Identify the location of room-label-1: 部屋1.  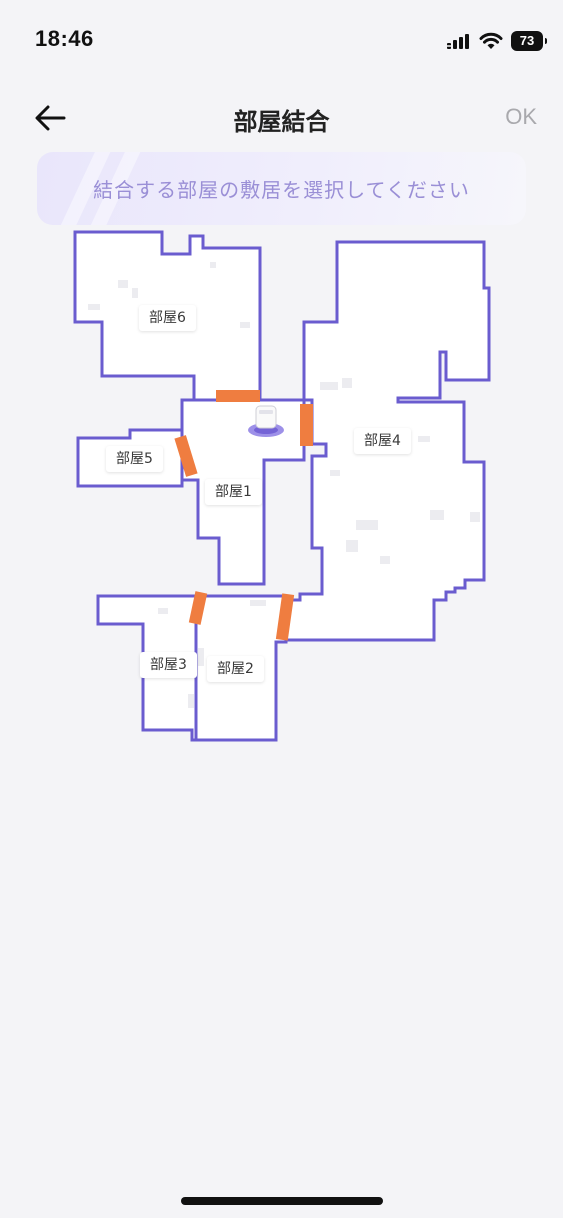
(233, 492).